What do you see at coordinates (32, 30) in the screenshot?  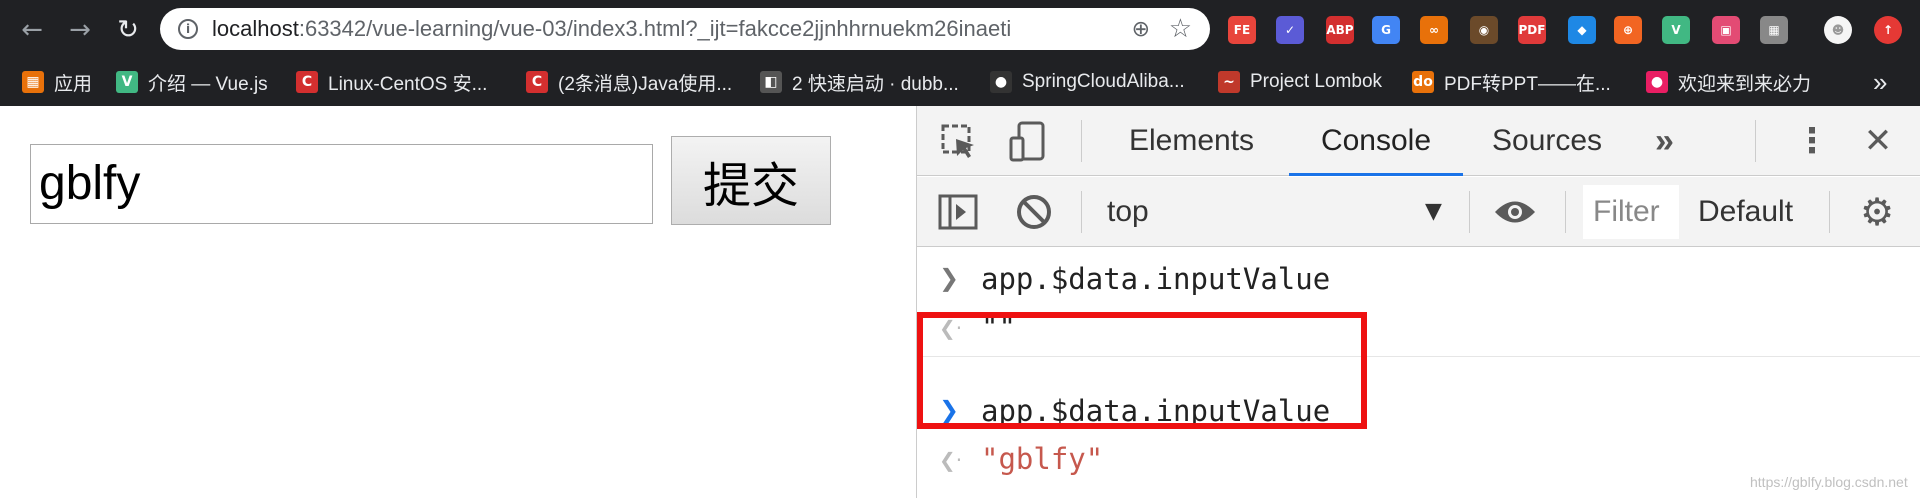 I see `back-arrow-icon: ←` at bounding box center [32, 30].